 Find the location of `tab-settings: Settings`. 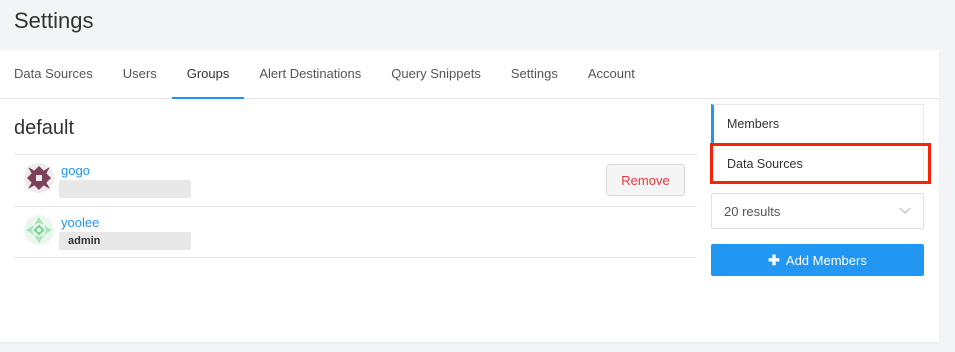

tab-settings: Settings is located at coordinates (534, 74).